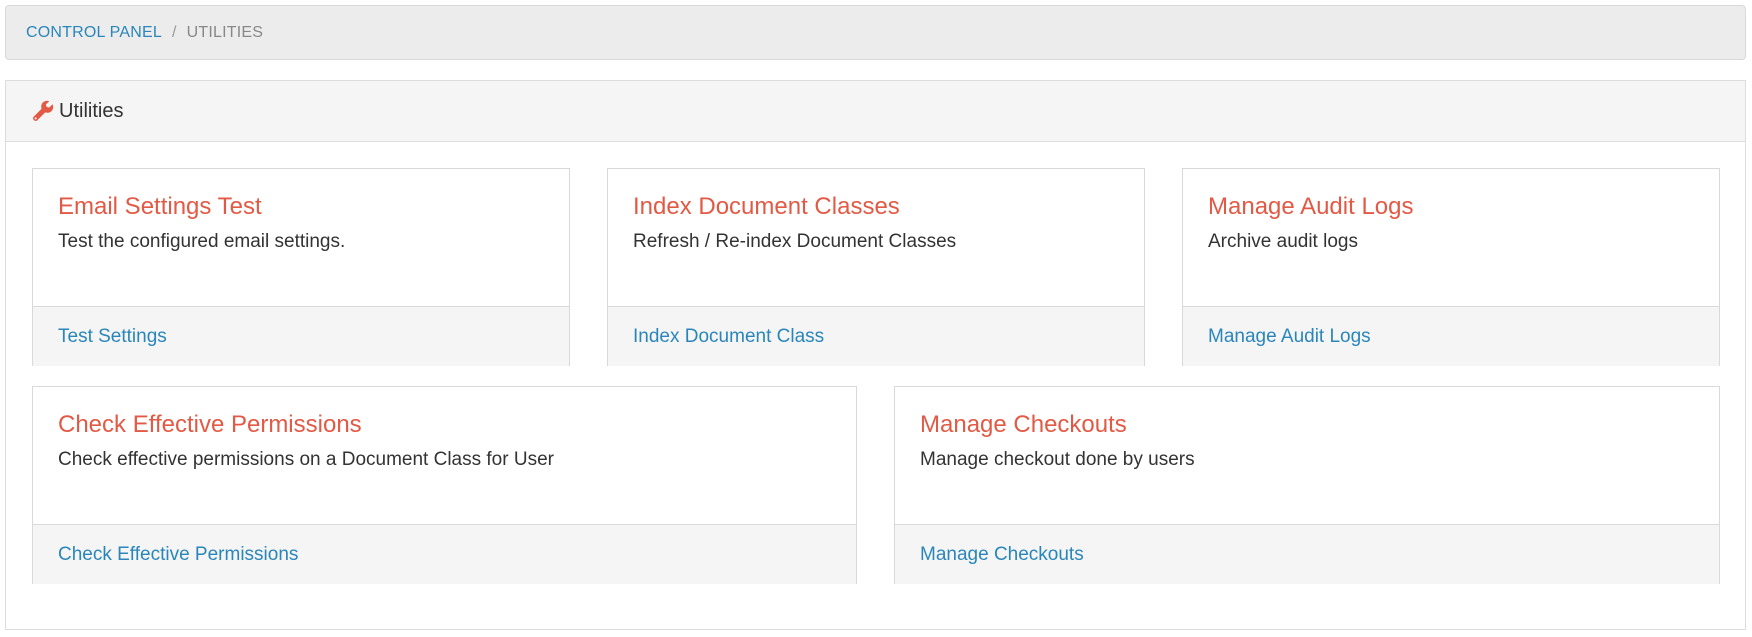 This screenshot has width=1752, height=637. Describe the element at coordinates (766, 206) in the screenshot. I see `card-title: Index Document Classes` at that location.